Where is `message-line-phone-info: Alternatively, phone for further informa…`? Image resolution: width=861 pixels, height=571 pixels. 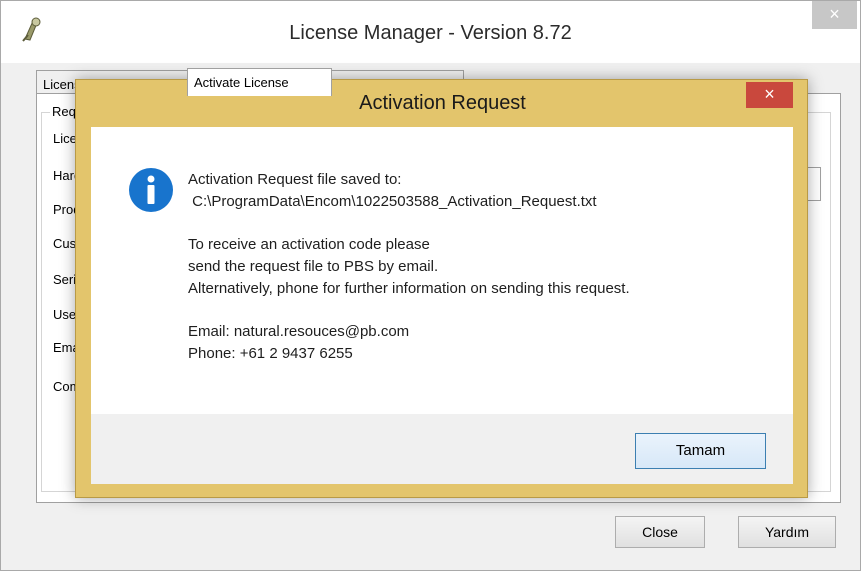
message-line-phone-info: Alternatively, phone for further informa… is located at coordinates (409, 288).